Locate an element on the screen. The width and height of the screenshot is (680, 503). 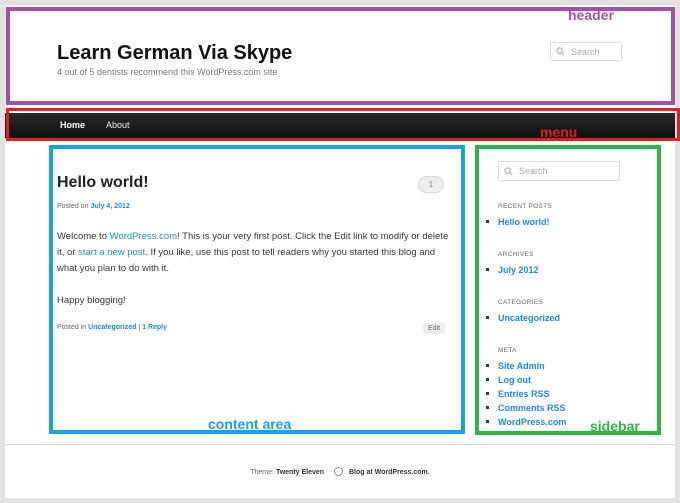
footer-divider is located at coordinates (340, 444).